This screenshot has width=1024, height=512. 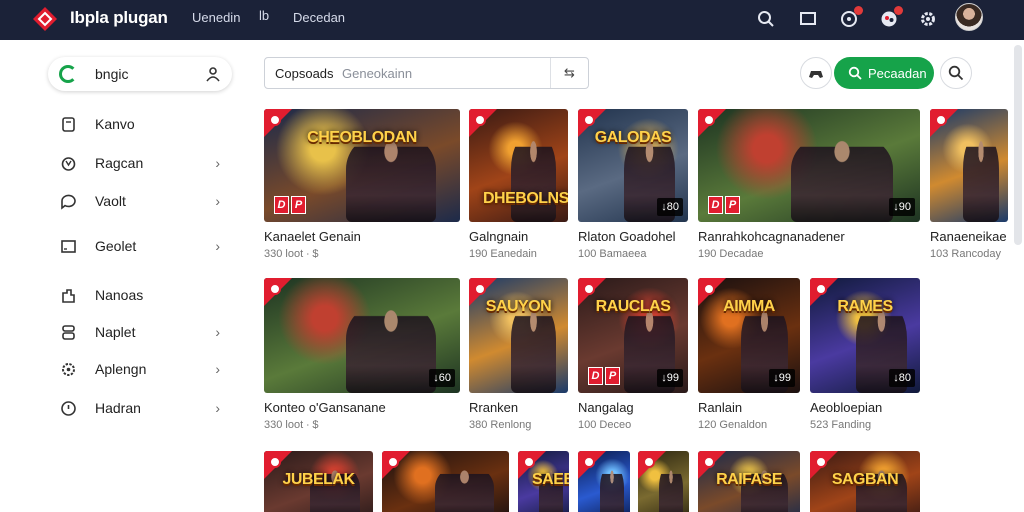 What do you see at coordinates (143, 332) in the screenshot?
I see `sidebar-item-naplet: Naplet ›` at bounding box center [143, 332].